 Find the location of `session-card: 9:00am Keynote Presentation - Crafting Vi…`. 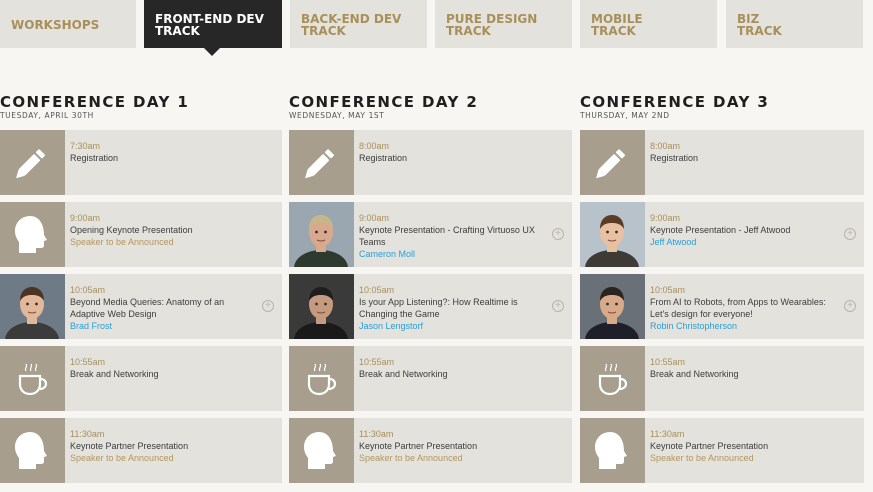

session-card: 9:00am Keynote Presentation - Crafting Vi… is located at coordinates (430, 234).